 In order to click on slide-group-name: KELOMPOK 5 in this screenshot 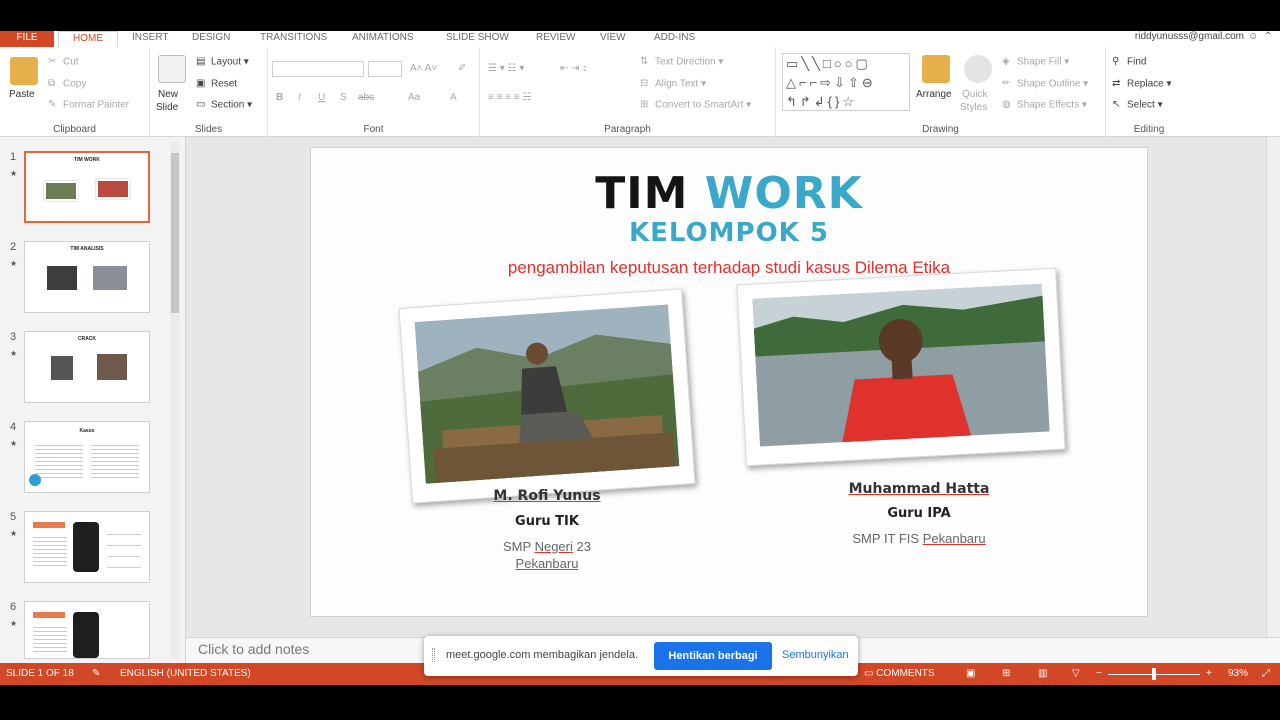, I will do `click(729, 233)`.